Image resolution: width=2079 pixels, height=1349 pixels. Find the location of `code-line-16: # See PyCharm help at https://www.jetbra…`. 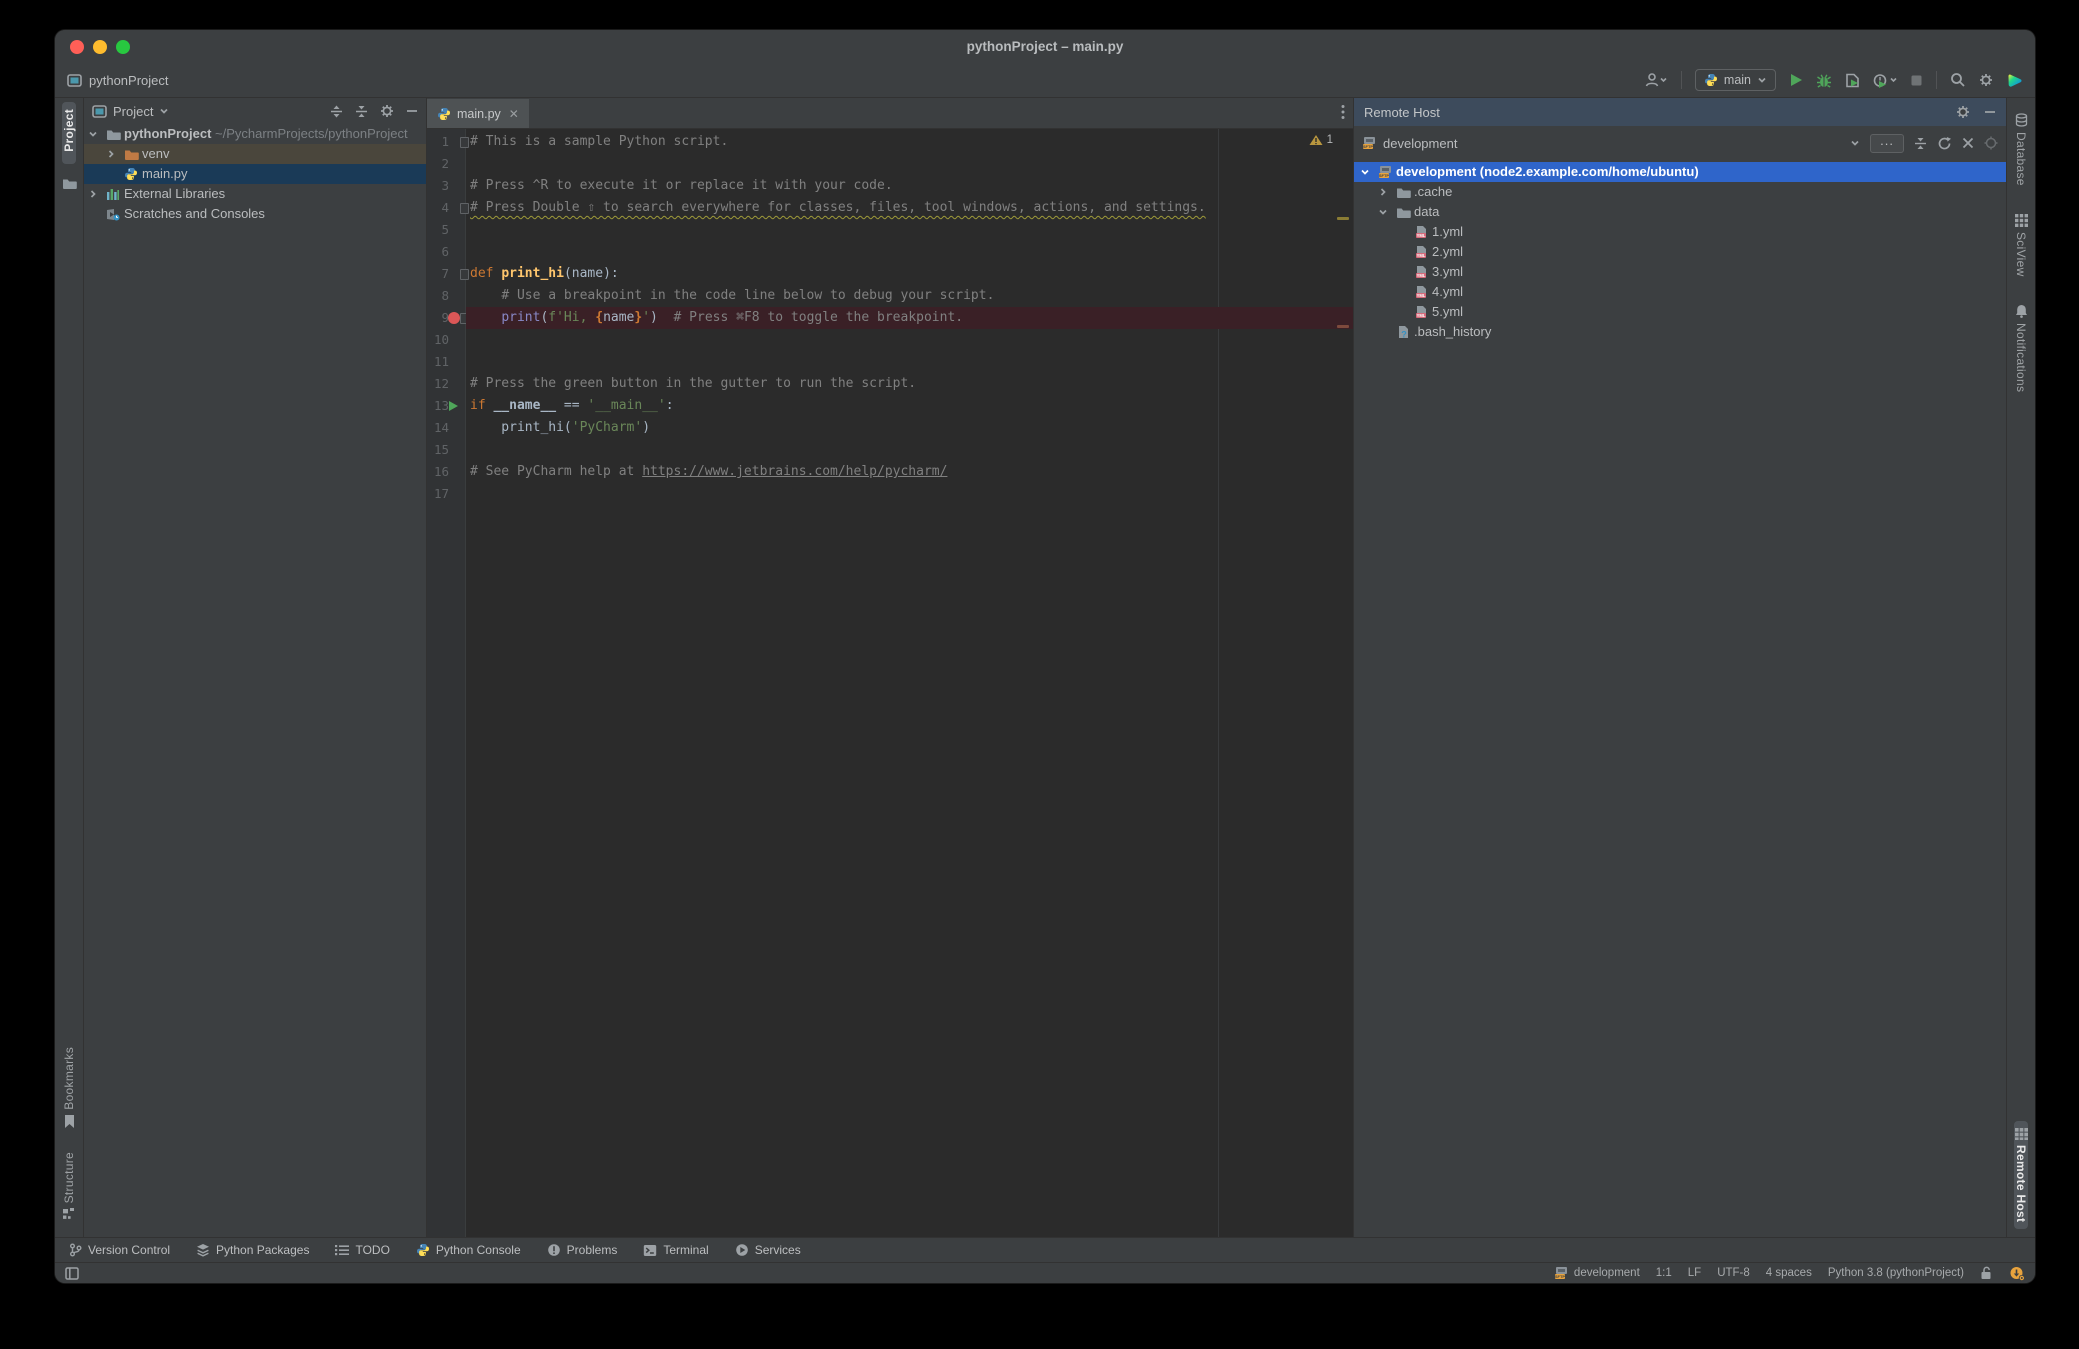

code-line-16: # See PyCharm help at https://www.jetbra… is located at coordinates (909, 472).